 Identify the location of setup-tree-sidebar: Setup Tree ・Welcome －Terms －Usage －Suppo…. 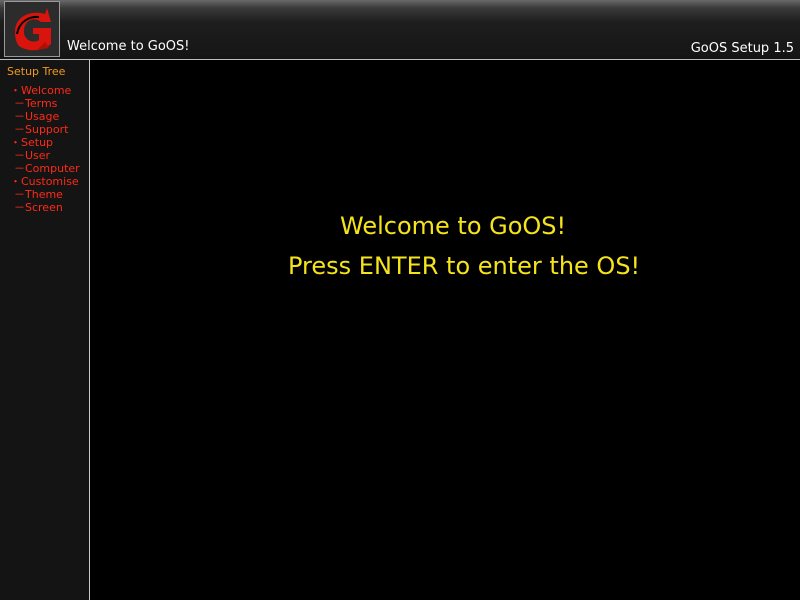
(45, 330).